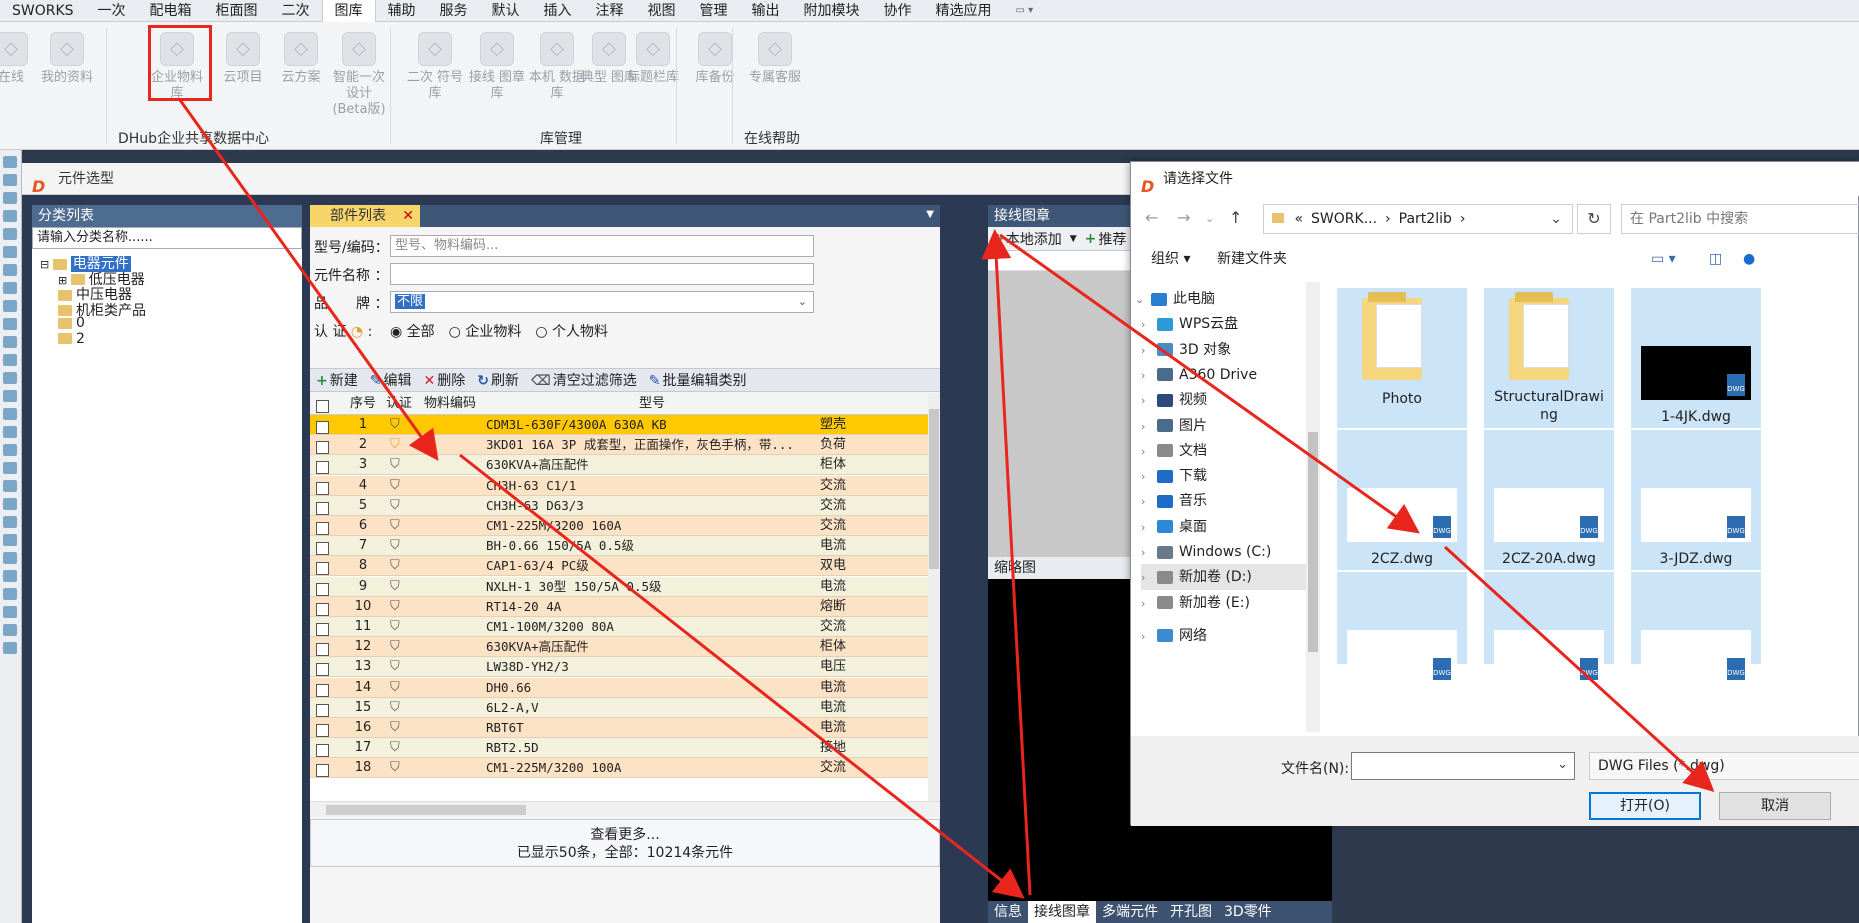 The height and width of the screenshot is (923, 1859). What do you see at coordinates (619, 425) in the screenshot?
I see `table-row: 1 ⛉ CDM3L-630F/4300A 630A KB 塑壳` at bounding box center [619, 425].